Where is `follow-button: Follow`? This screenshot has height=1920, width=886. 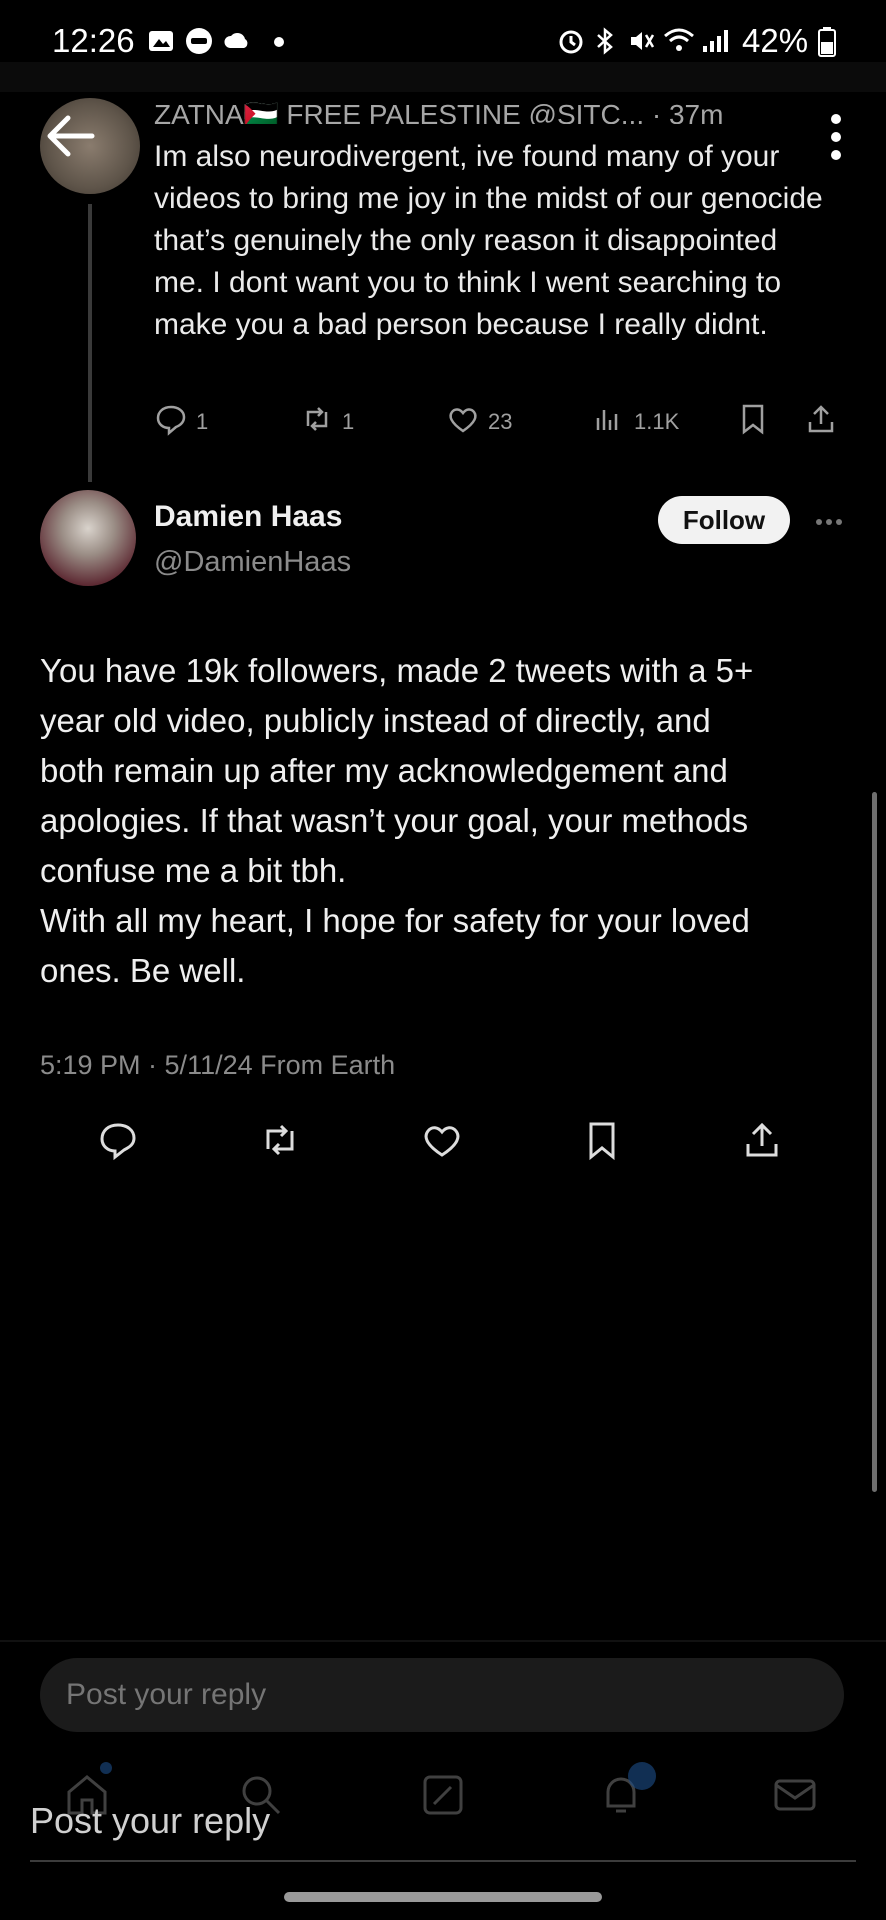 follow-button: Follow is located at coordinates (724, 520).